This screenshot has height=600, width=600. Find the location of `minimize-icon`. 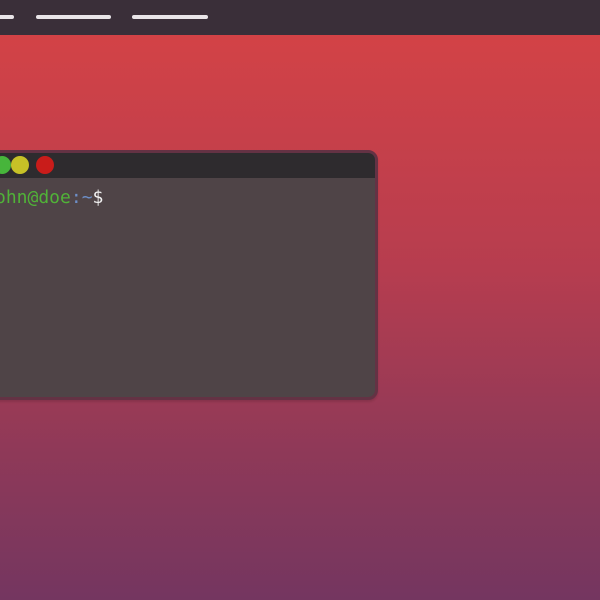

minimize-icon is located at coordinates (20, 165).